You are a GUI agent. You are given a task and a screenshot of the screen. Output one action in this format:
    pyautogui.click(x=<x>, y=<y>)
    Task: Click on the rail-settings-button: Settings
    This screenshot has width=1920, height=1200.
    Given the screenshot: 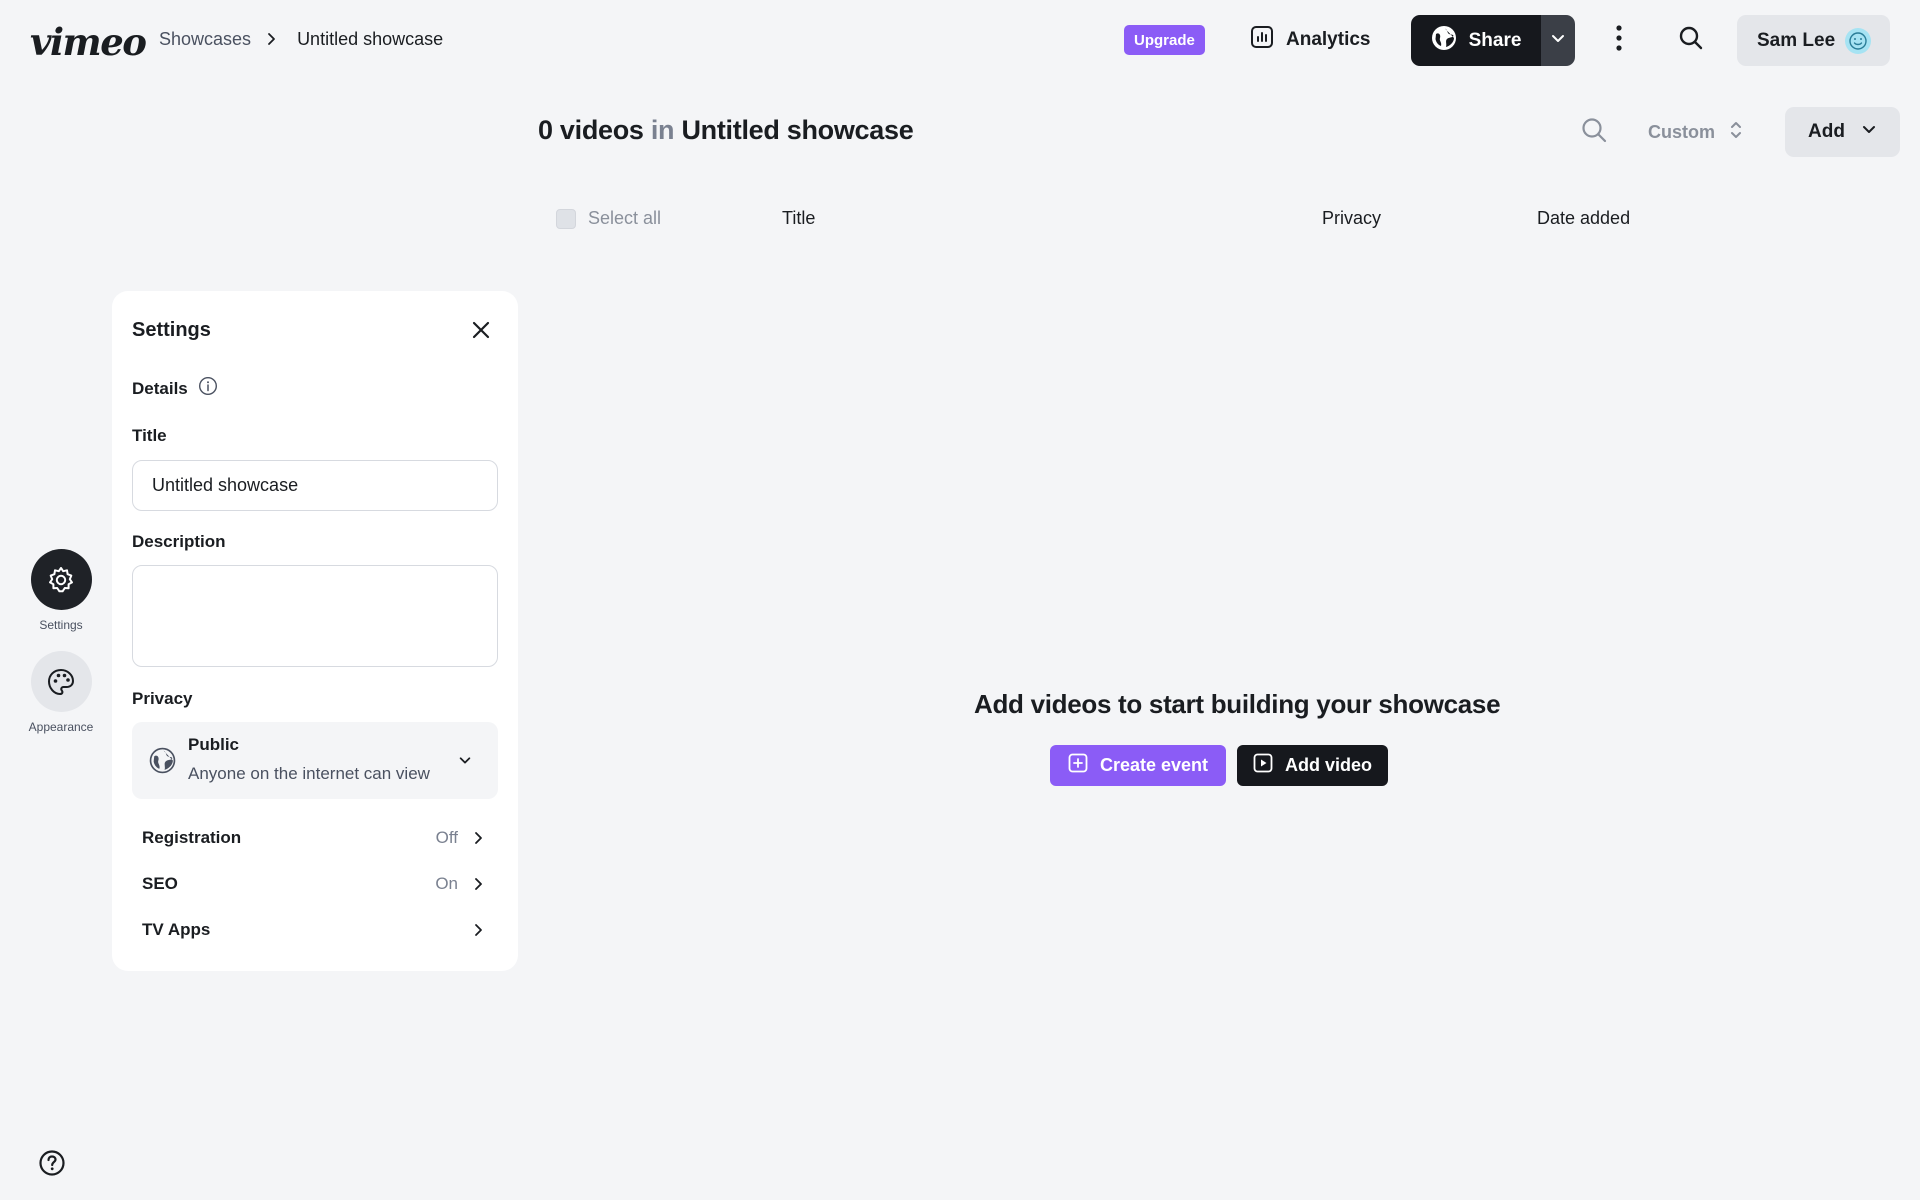 What is the action you would take?
    pyautogui.click(x=61, y=590)
    